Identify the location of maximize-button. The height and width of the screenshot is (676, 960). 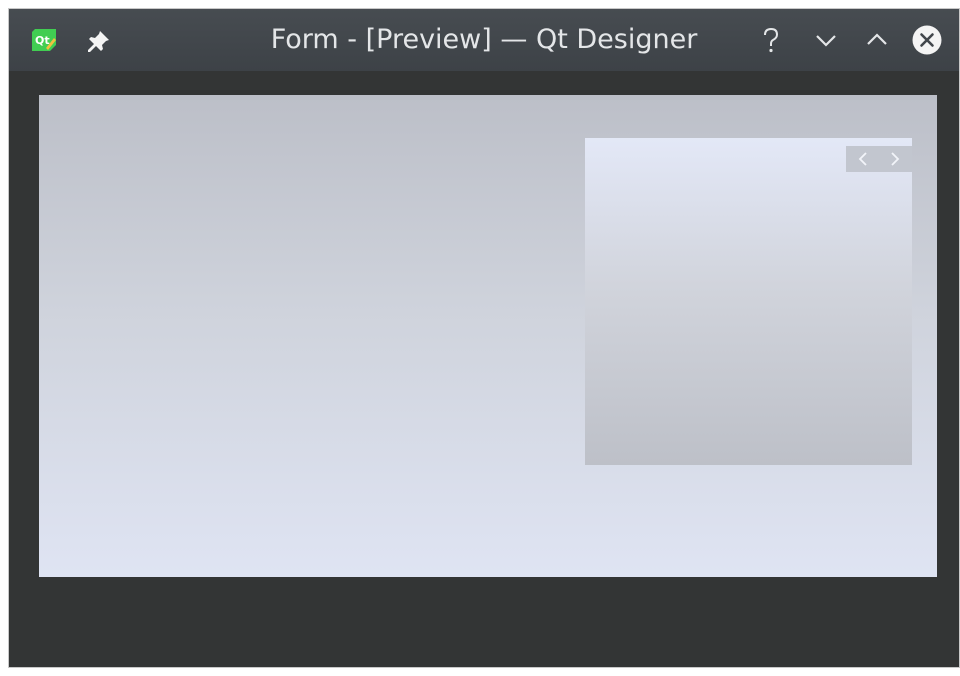
(877, 40).